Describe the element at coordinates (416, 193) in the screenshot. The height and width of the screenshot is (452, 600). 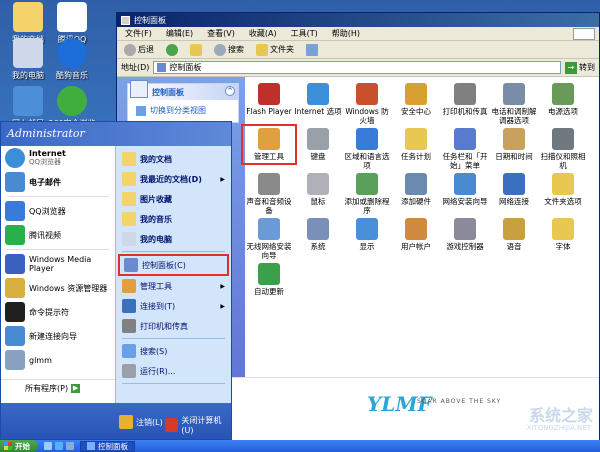
I see `cp-item: 添加硬件` at that location.